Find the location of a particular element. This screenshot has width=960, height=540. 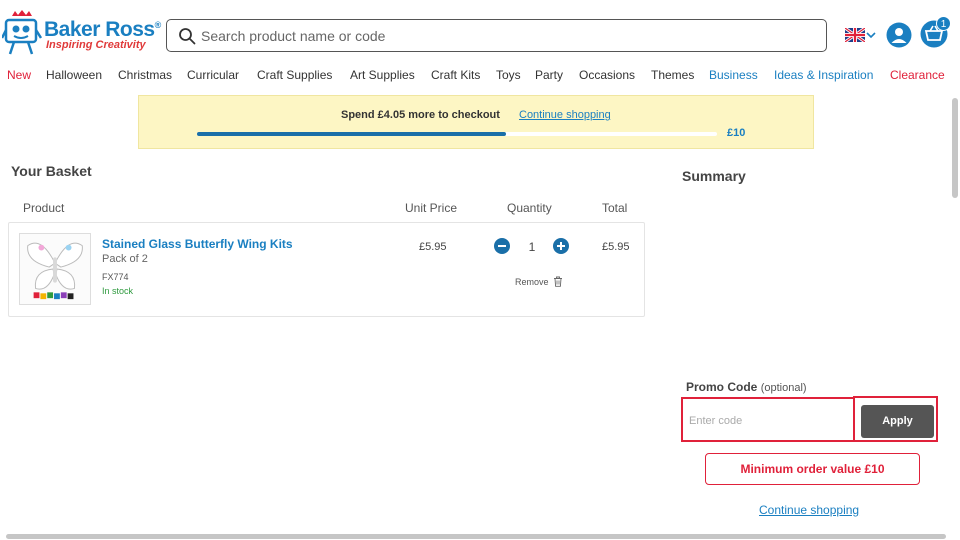

promo-code-input is located at coordinates (769, 420).